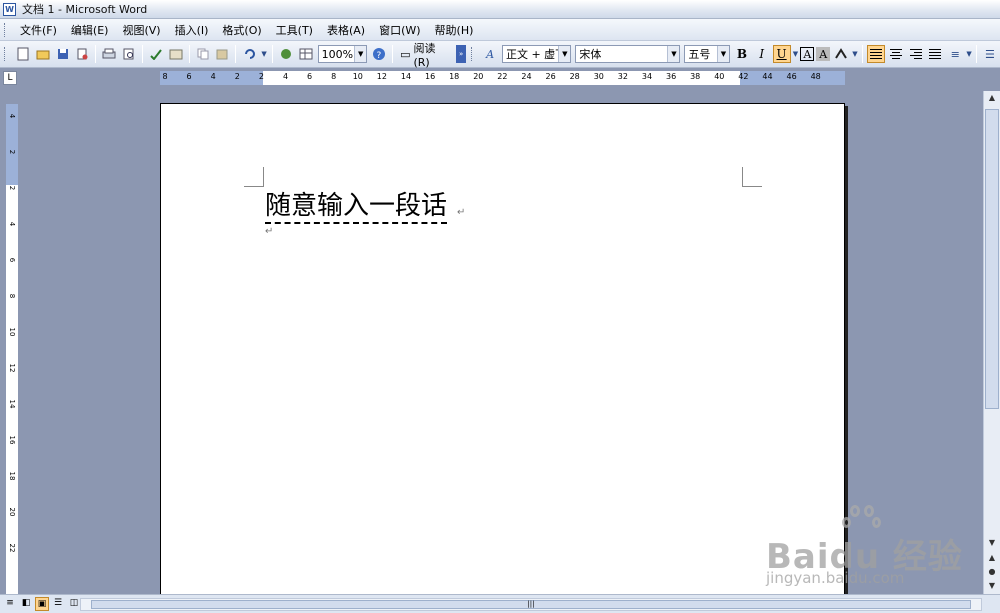 The width and height of the screenshot is (1000, 613). Describe the element at coordinates (43, 54) in the screenshot. I see `open-folder-icon` at that location.